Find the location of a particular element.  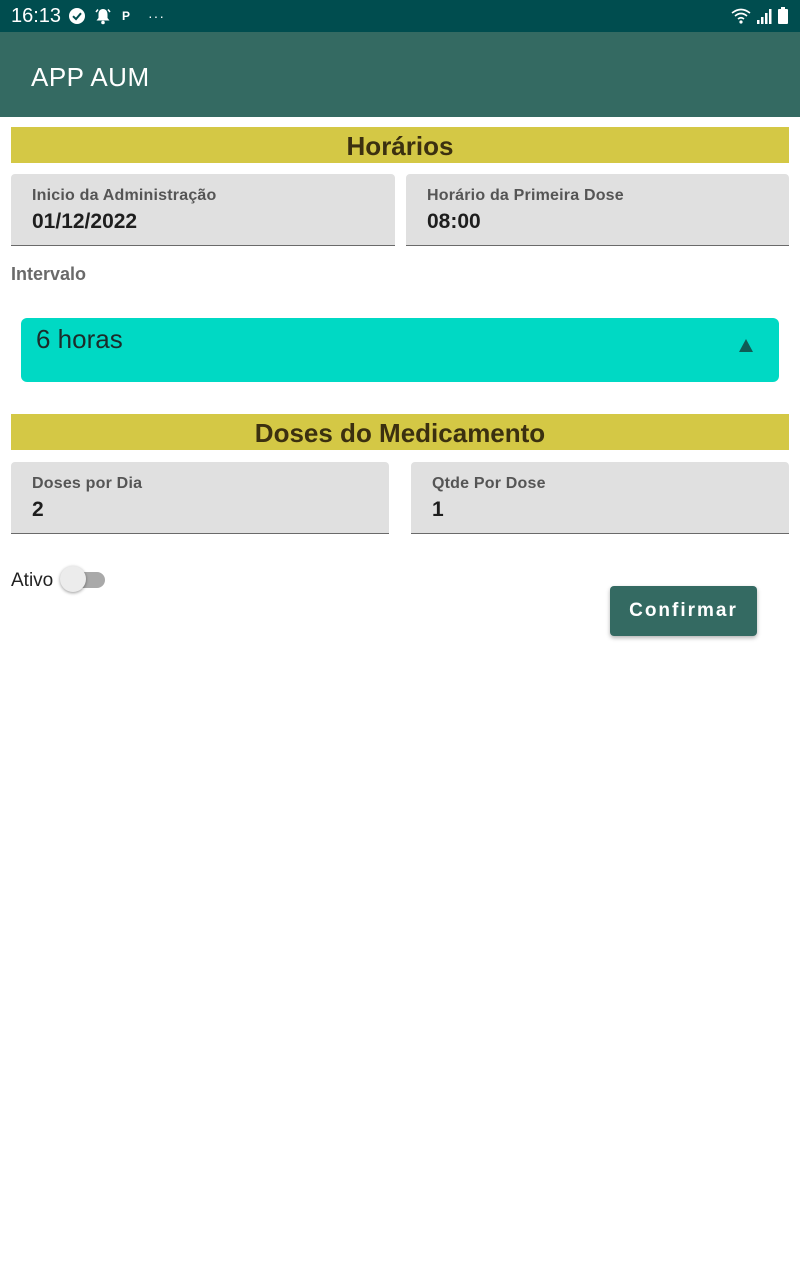

intervalo-label: Intervalo is located at coordinates (49, 274).